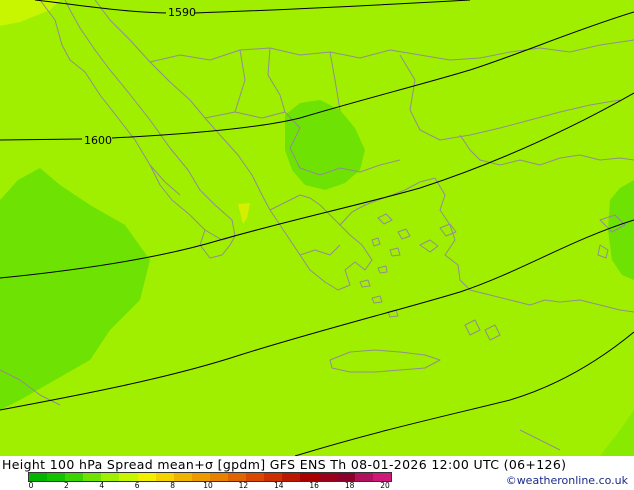  What do you see at coordinates (314, 485) in the screenshot?
I see `legend-tick-label: 16` at bounding box center [314, 485].